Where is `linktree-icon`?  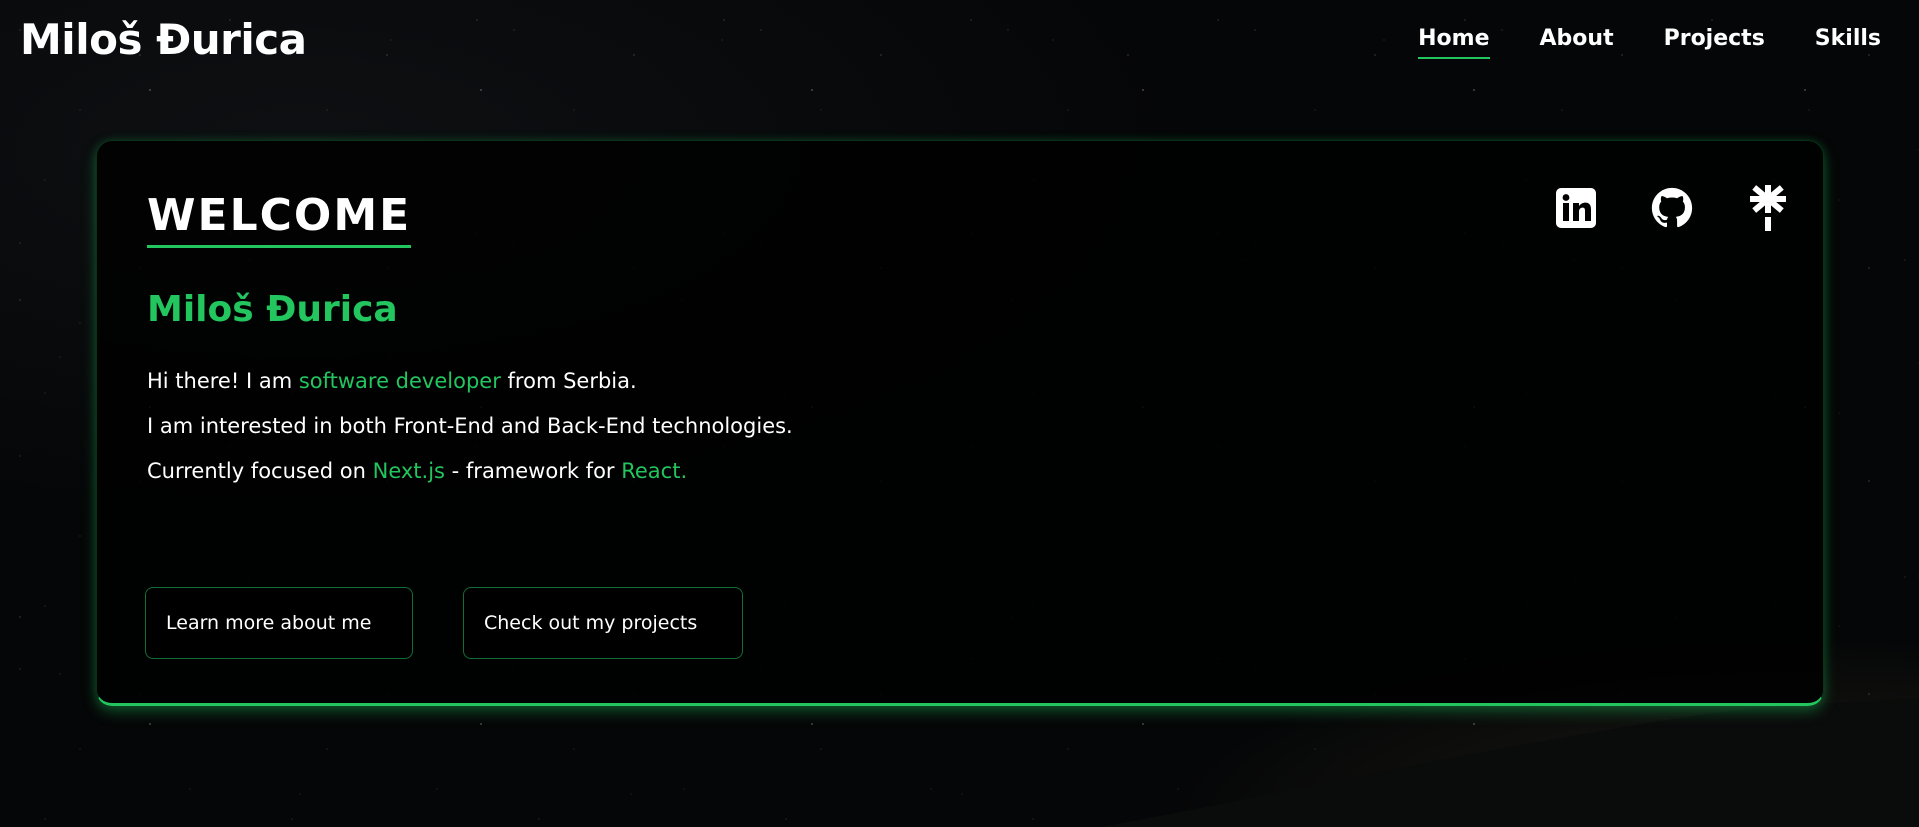 linktree-icon is located at coordinates (1768, 208).